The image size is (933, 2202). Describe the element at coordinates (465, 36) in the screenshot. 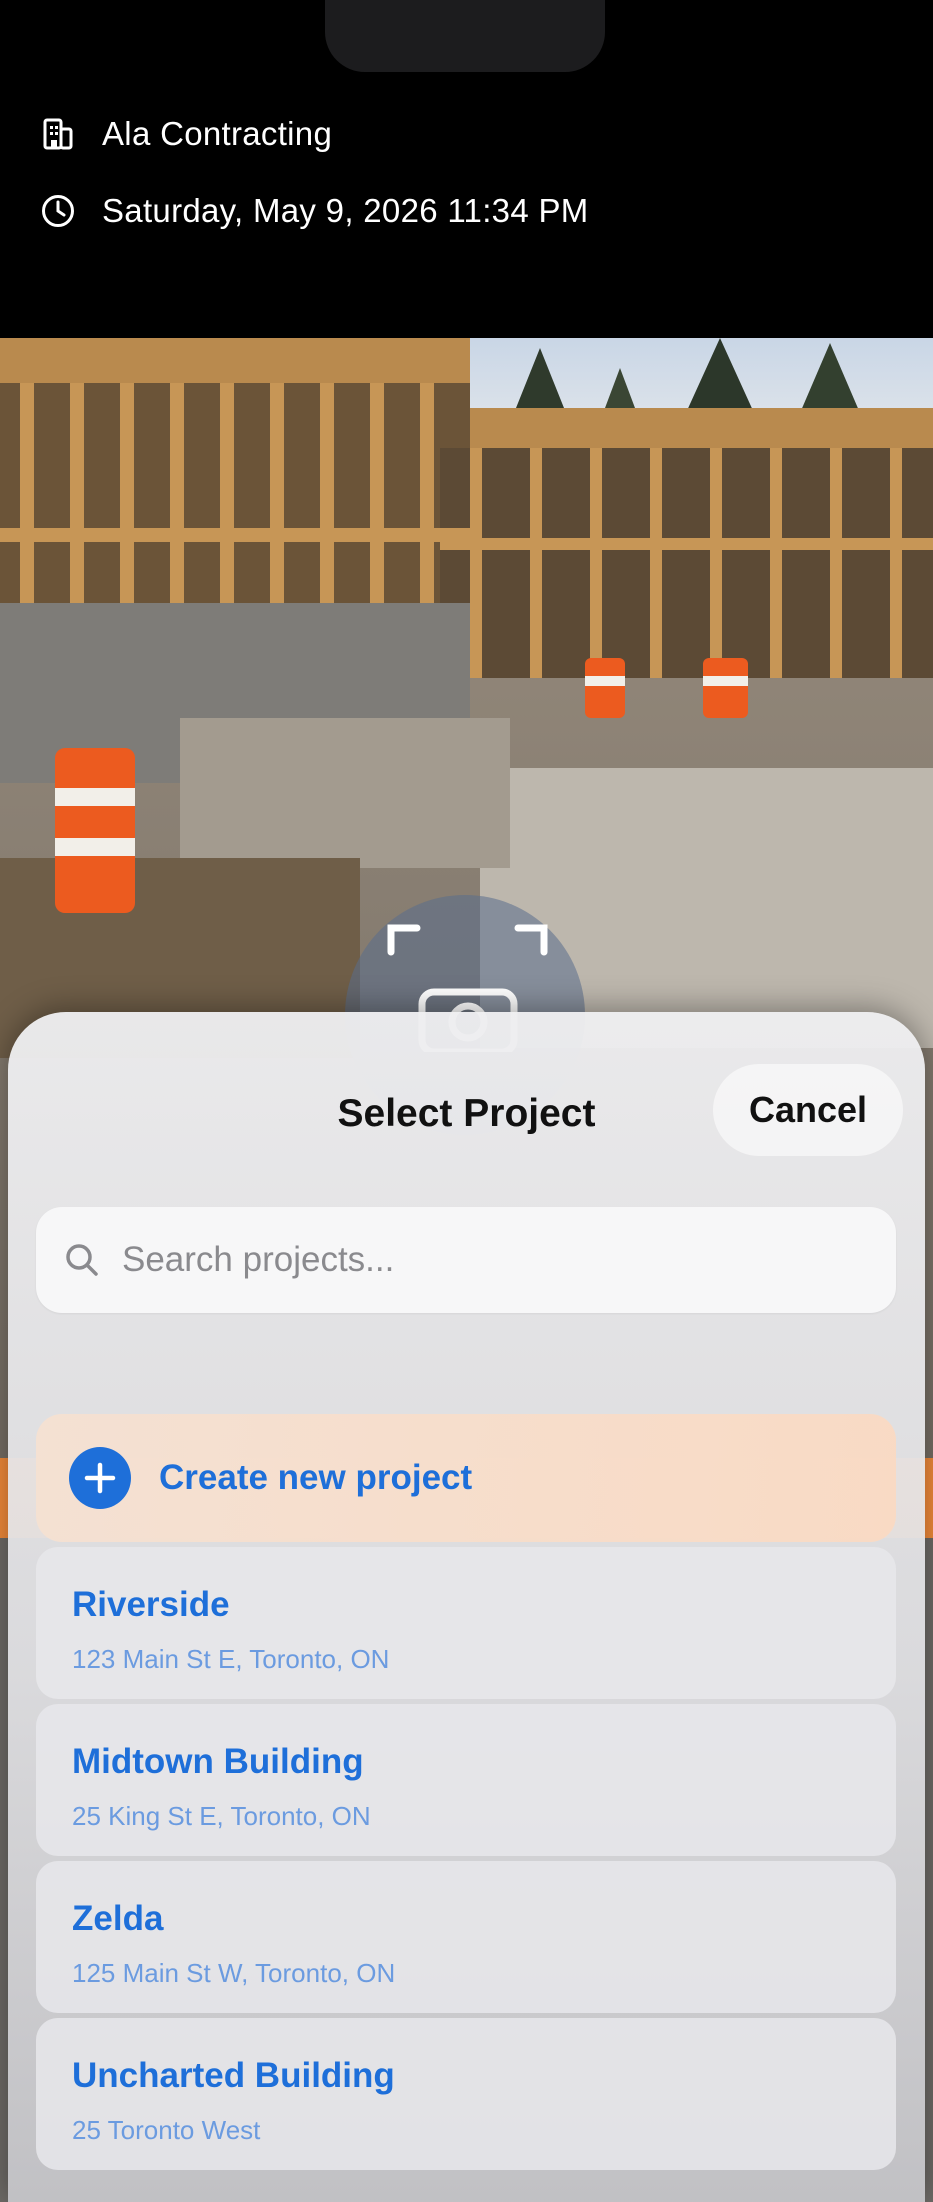

I see `dynamic-island` at that location.